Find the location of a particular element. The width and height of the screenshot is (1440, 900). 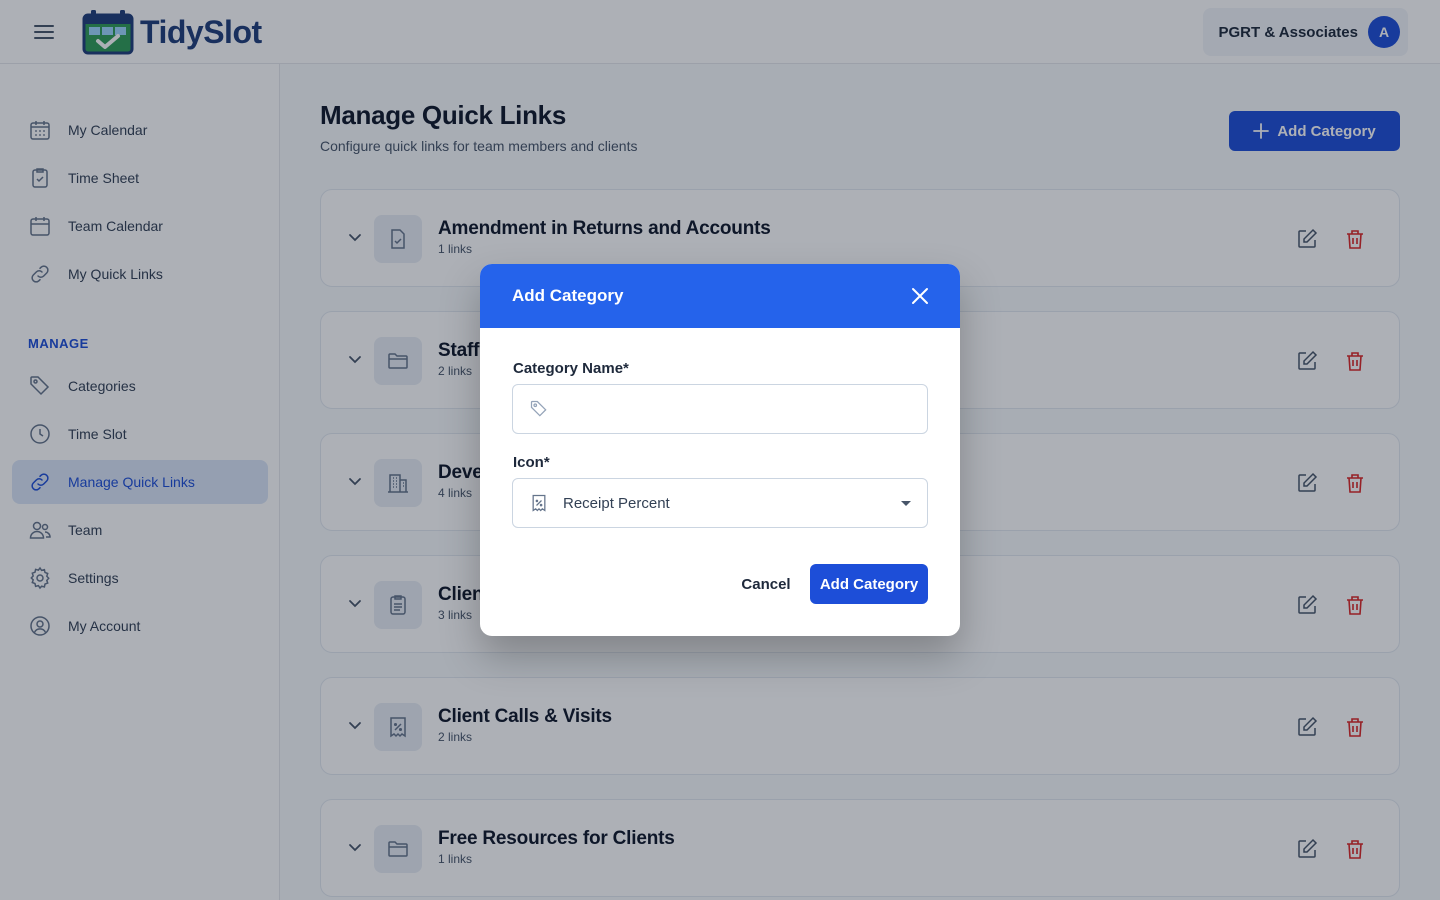

category-name-field is located at coordinates (720, 409).